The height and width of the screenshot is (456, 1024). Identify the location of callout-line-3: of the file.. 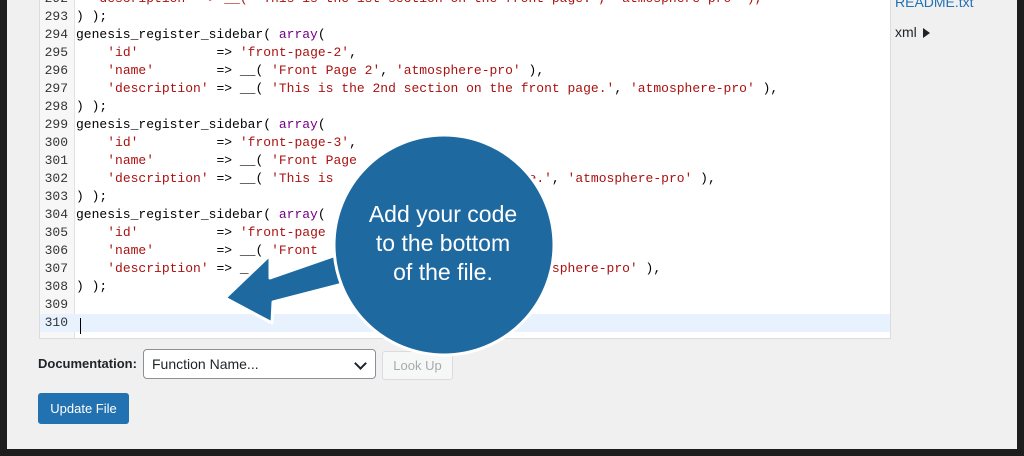
(443, 272).